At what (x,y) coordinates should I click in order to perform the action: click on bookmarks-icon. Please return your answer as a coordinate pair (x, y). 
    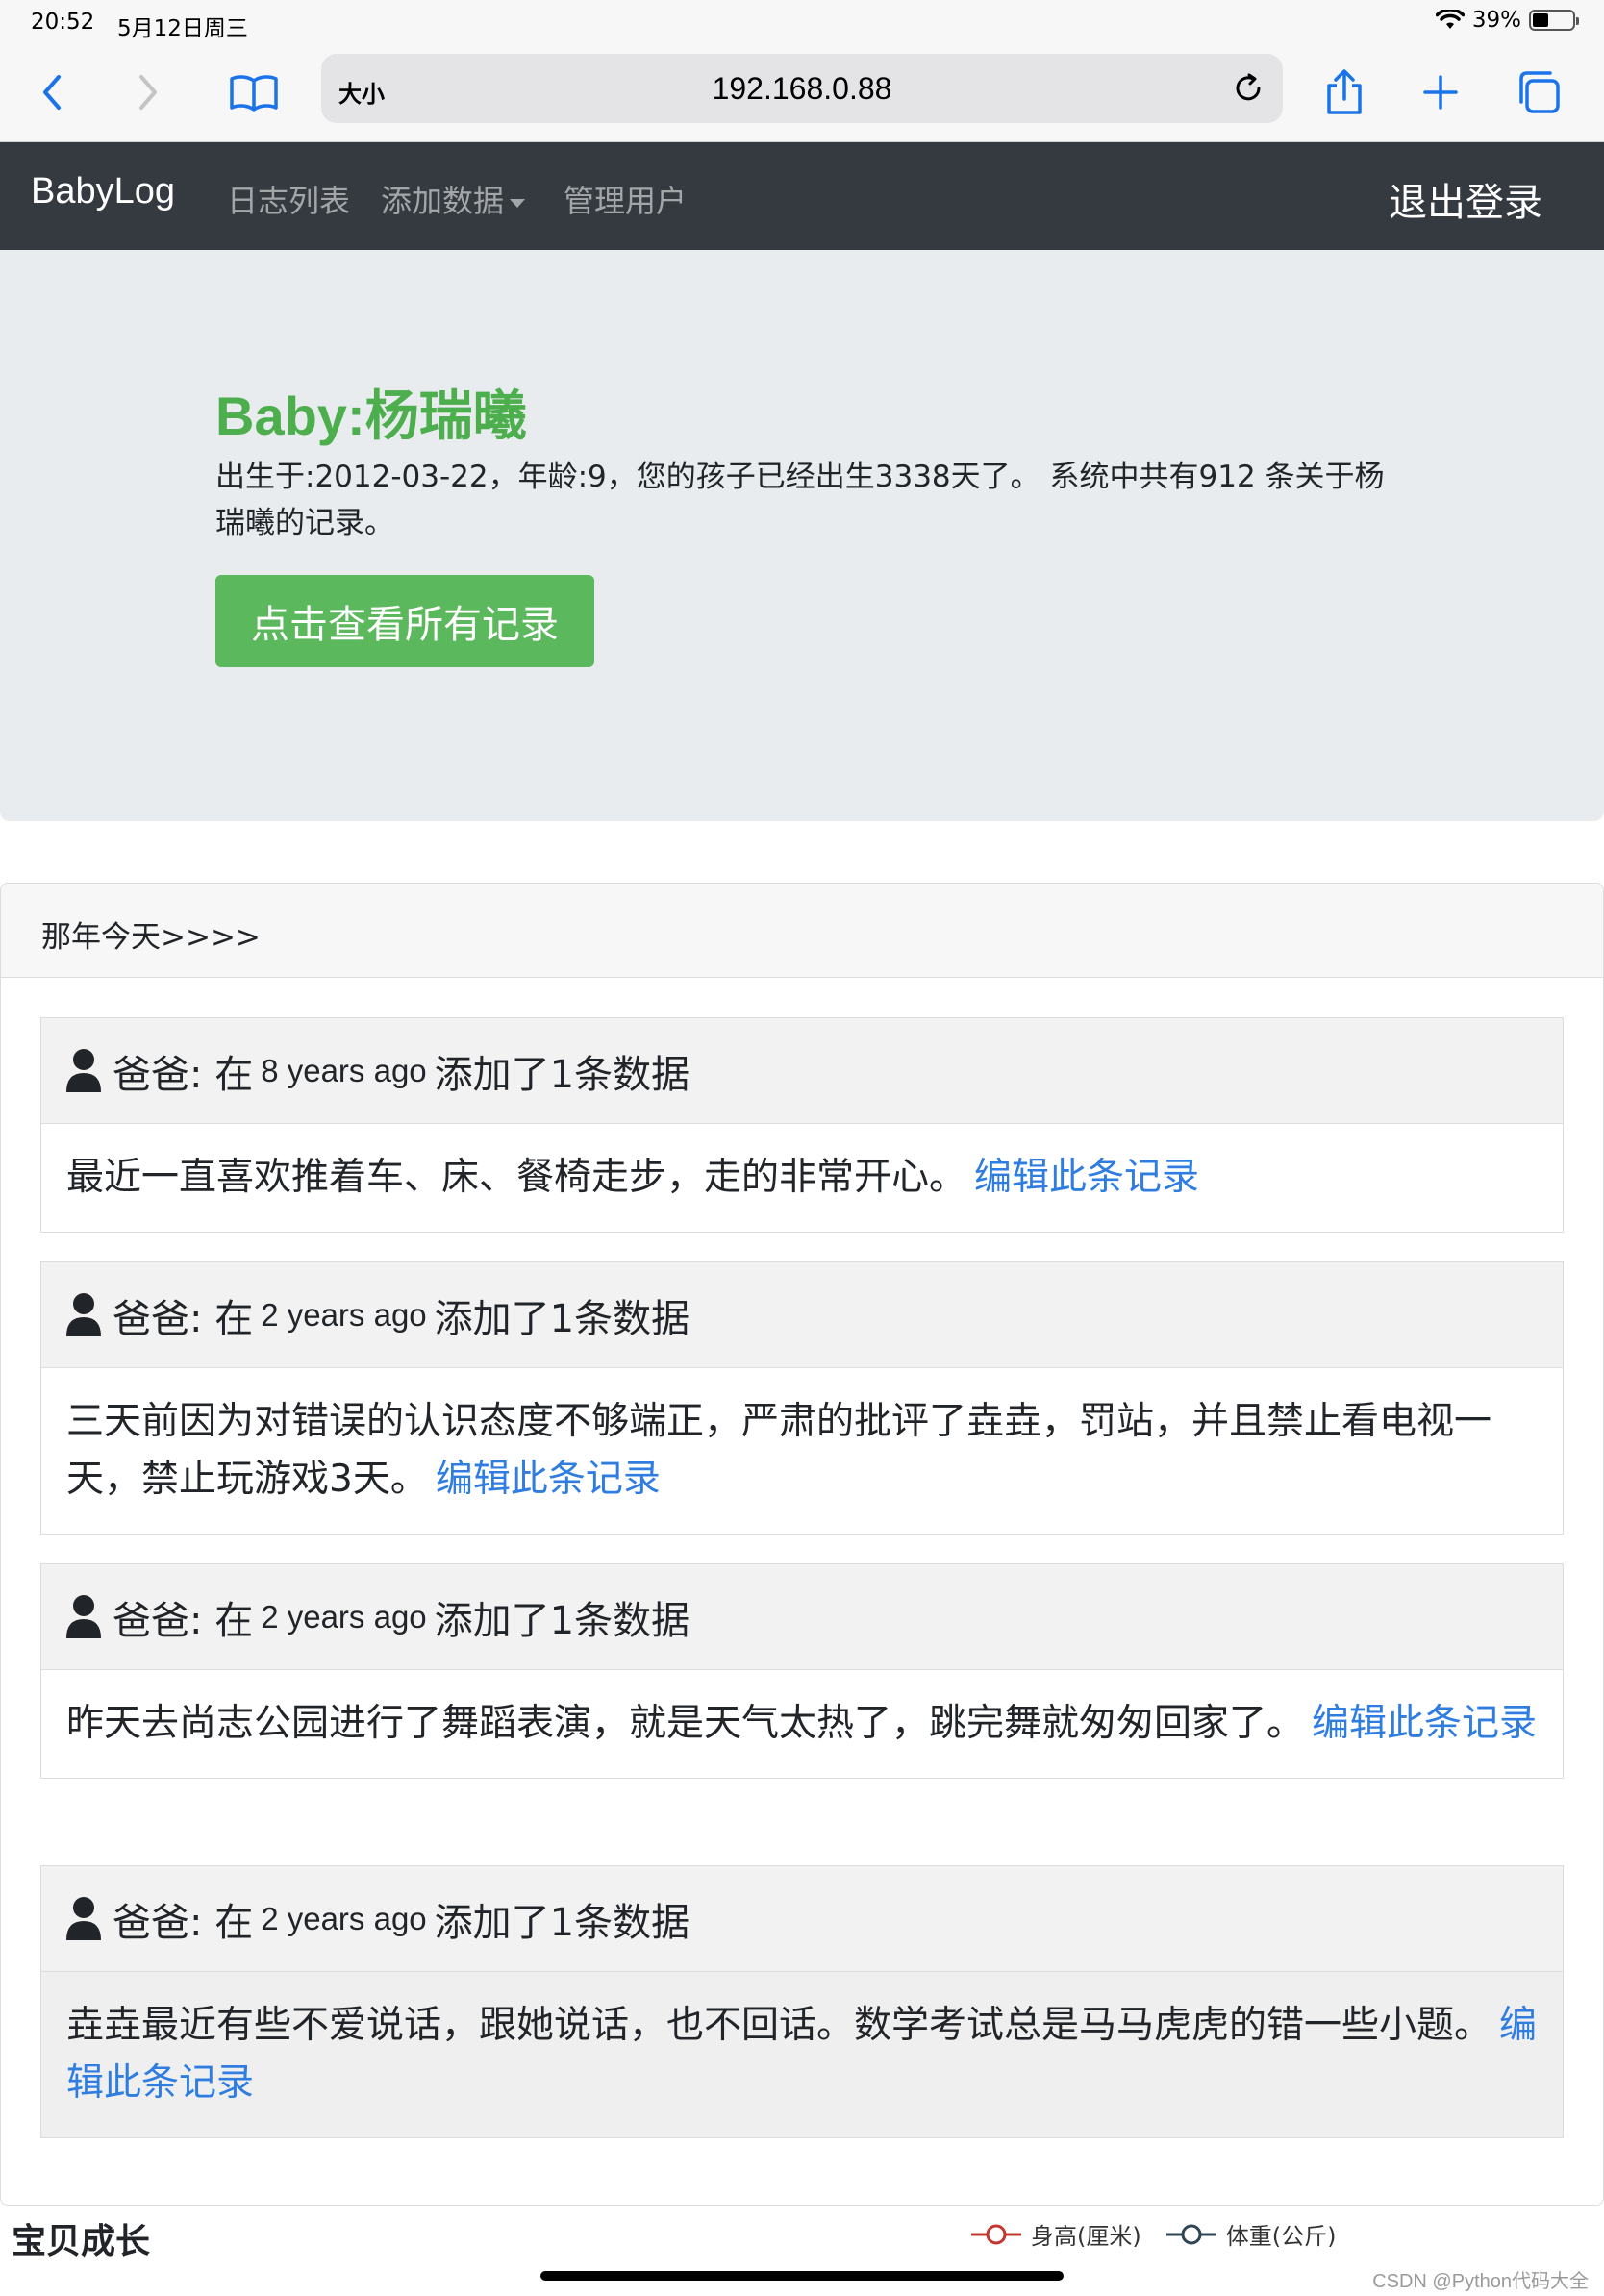
    Looking at the image, I should click on (254, 92).